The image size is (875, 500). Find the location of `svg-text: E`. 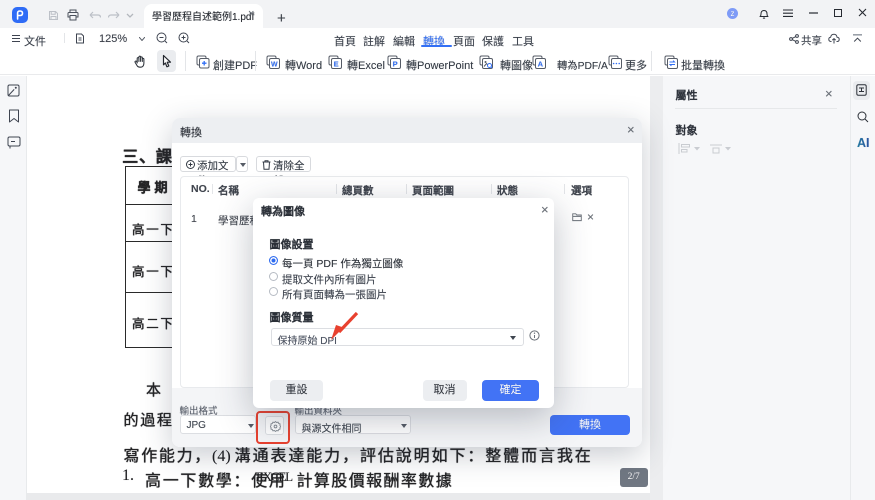

svg-text: E is located at coordinates (336, 64).